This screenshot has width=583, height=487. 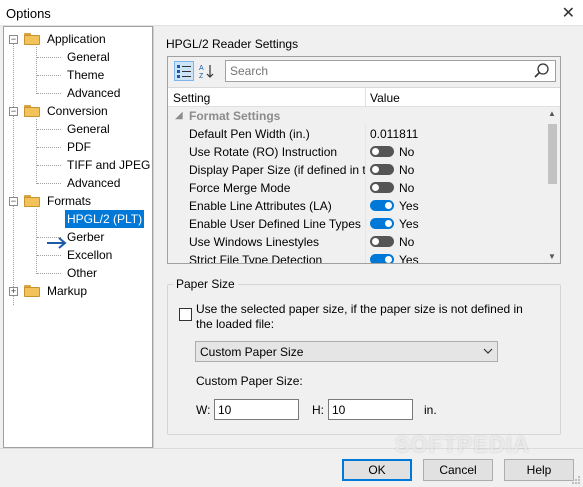 I want to click on width-field-box, so click(x=256, y=409).